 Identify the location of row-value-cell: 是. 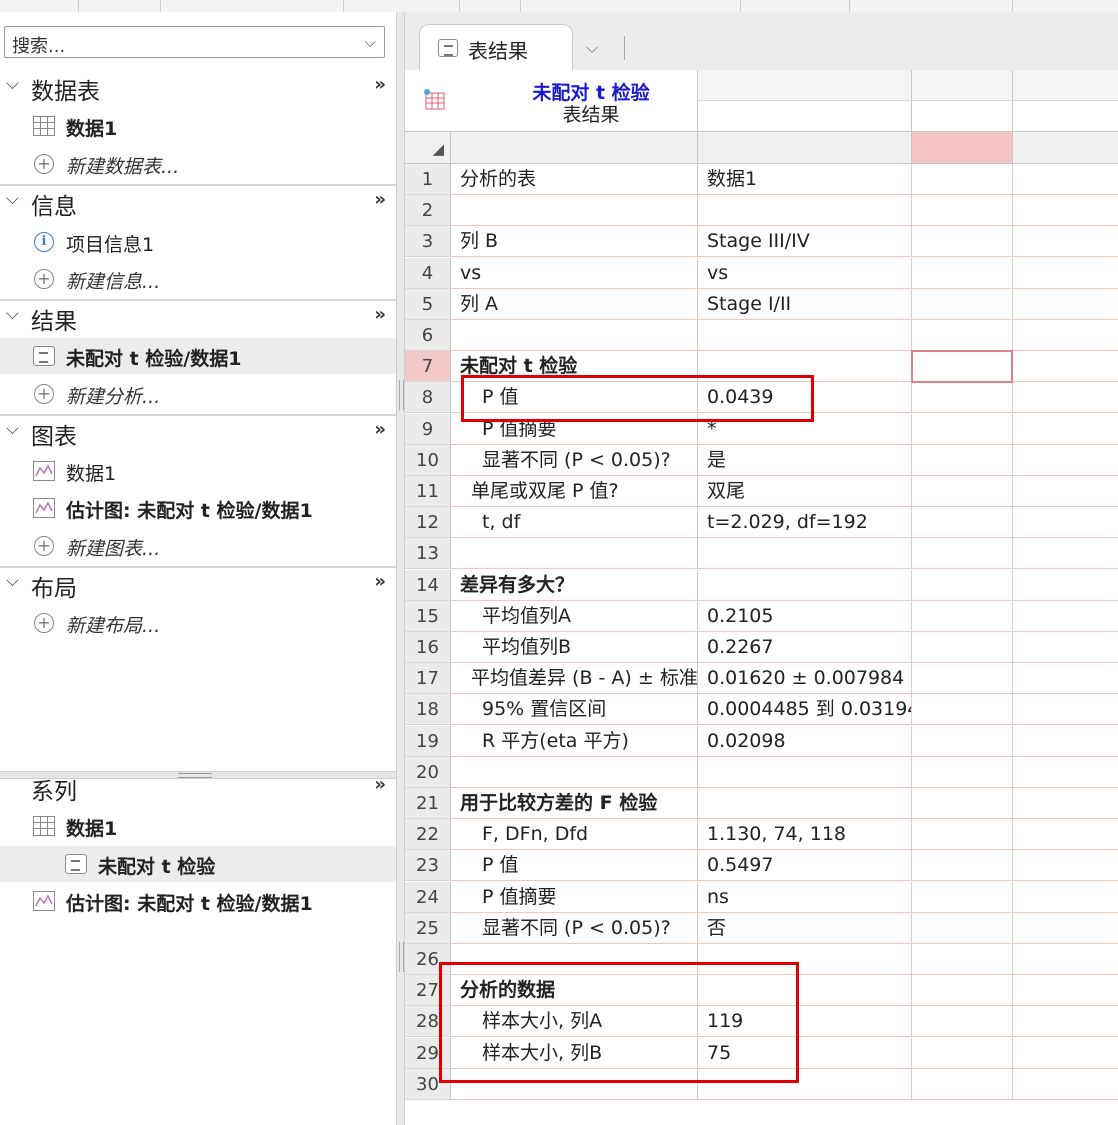
(805, 460).